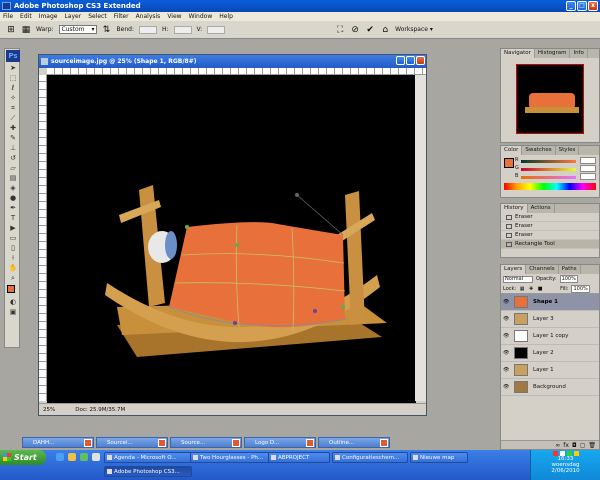 This screenshot has width=600, height=480. What do you see at coordinates (315, 311) in the screenshot?
I see `warp-anchor-point` at bounding box center [315, 311].